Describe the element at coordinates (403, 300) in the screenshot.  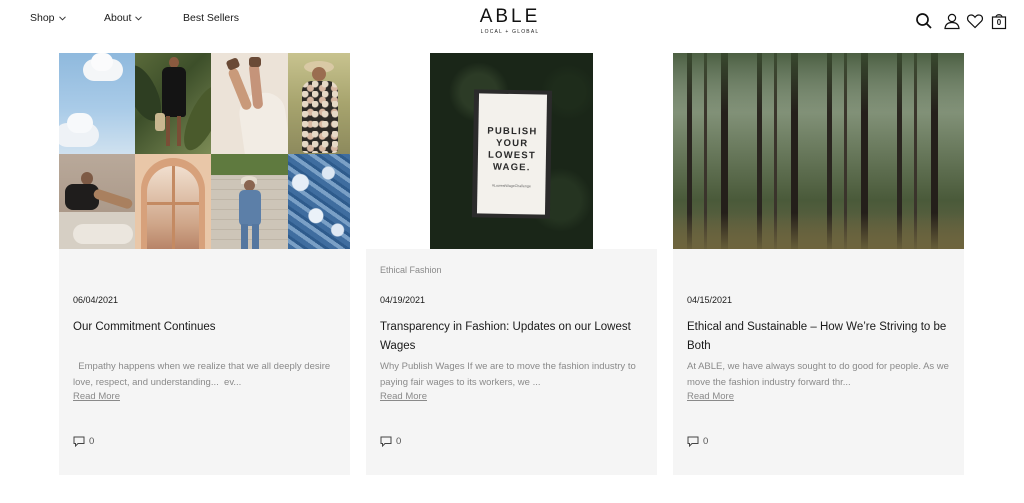
I see `post-date: 04/19/2021` at that location.